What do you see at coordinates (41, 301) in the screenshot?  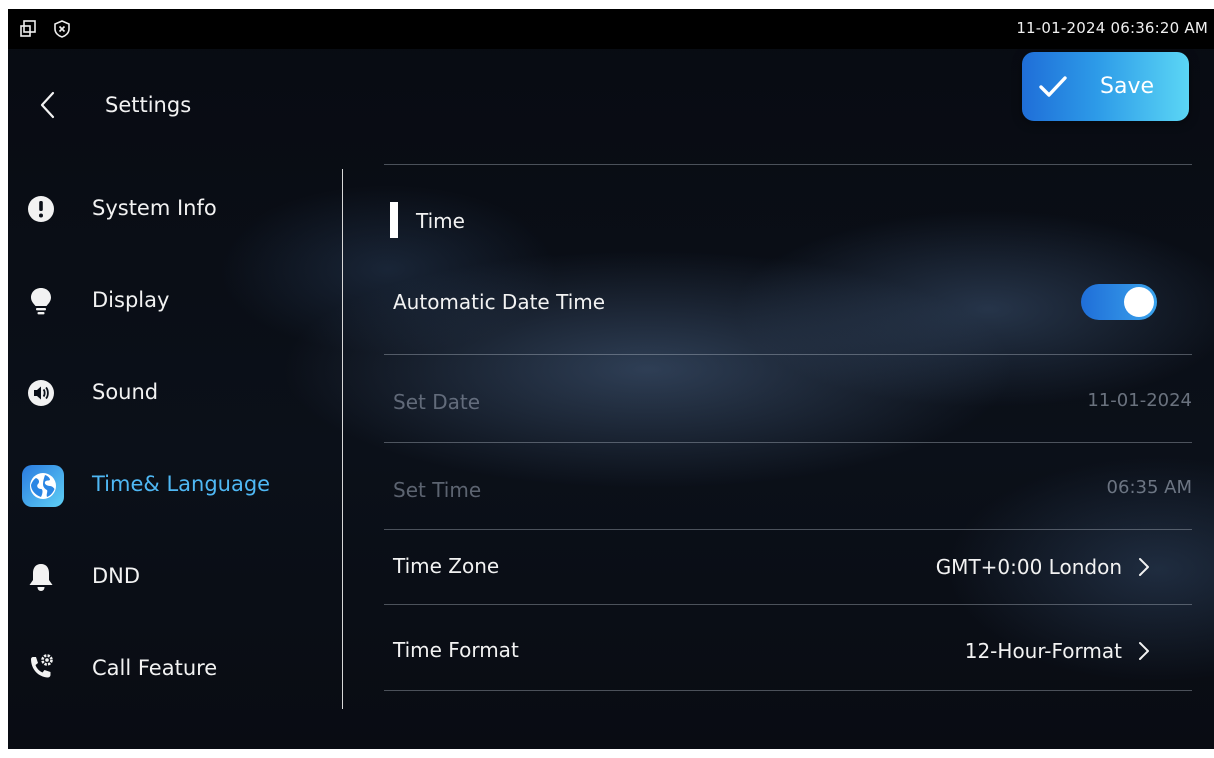 I see `lightbulb-icon` at bounding box center [41, 301].